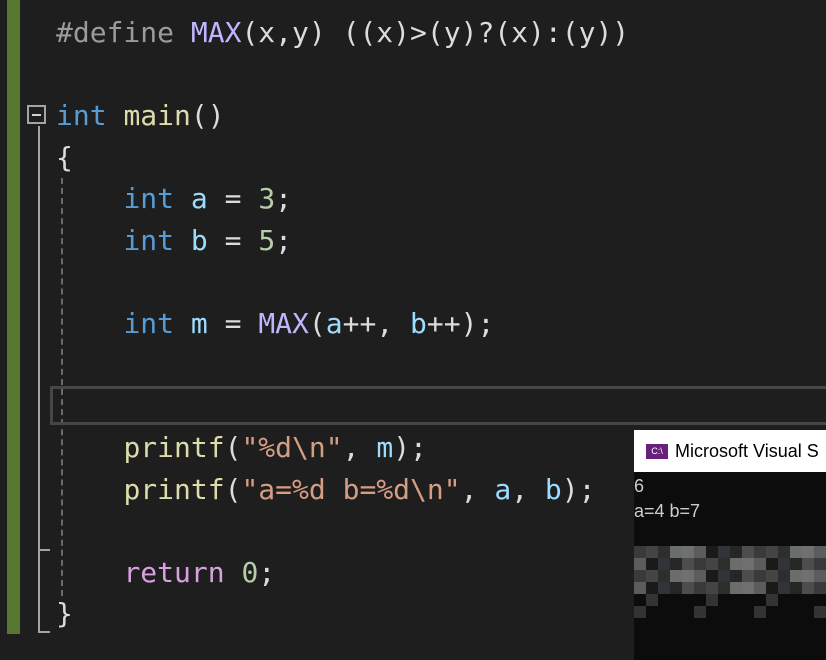 The height and width of the screenshot is (660, 826). What do you see at coordinates (657, 451) in the screenshot?
I see `console-app-icon: C:\` at bounding box center [657, 451].